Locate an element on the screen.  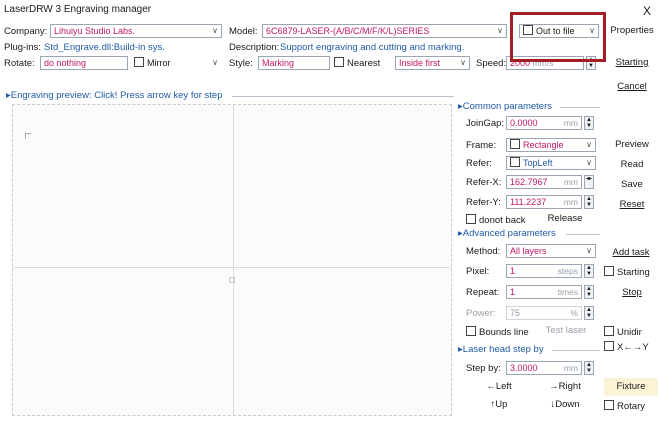
donot-back-label: donot back is located at coordinates (502, 220).